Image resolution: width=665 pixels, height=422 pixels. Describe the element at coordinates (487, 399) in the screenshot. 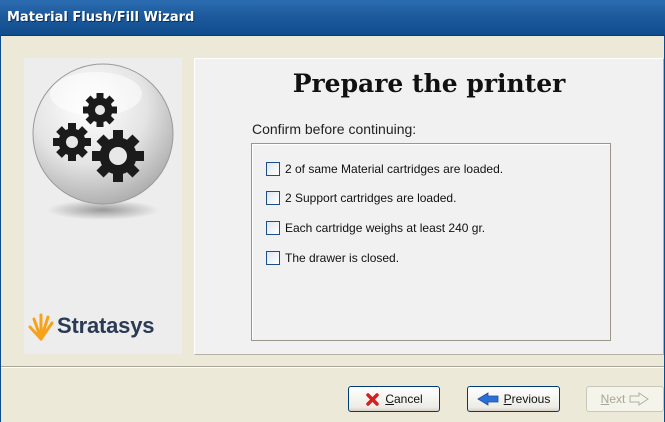

I see `back-arrow-icon` at that location.